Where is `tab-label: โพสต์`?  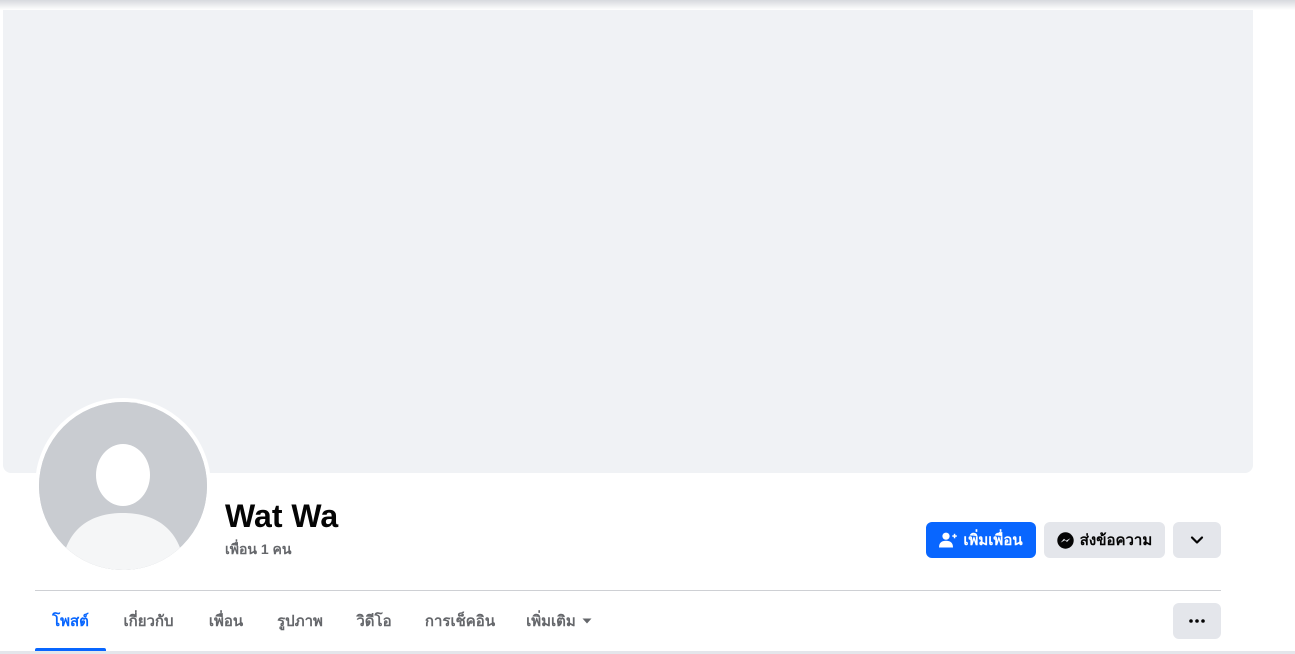
tab-label: โพสต์ is located at coordinates (70, 621).